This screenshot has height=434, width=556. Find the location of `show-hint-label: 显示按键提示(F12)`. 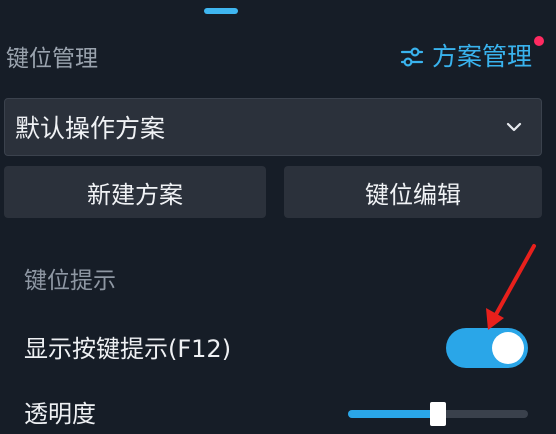

show-hint-label: 显示按键提示(F12) is located at coordinates (128, 349).